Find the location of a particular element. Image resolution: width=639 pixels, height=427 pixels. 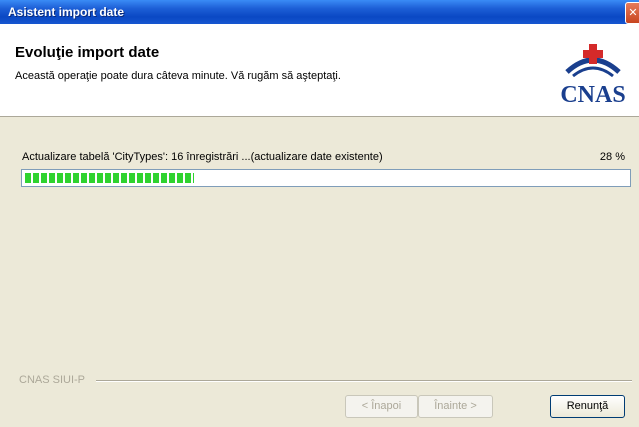

logo-text: CNAS is located at coordinates (593, 95).